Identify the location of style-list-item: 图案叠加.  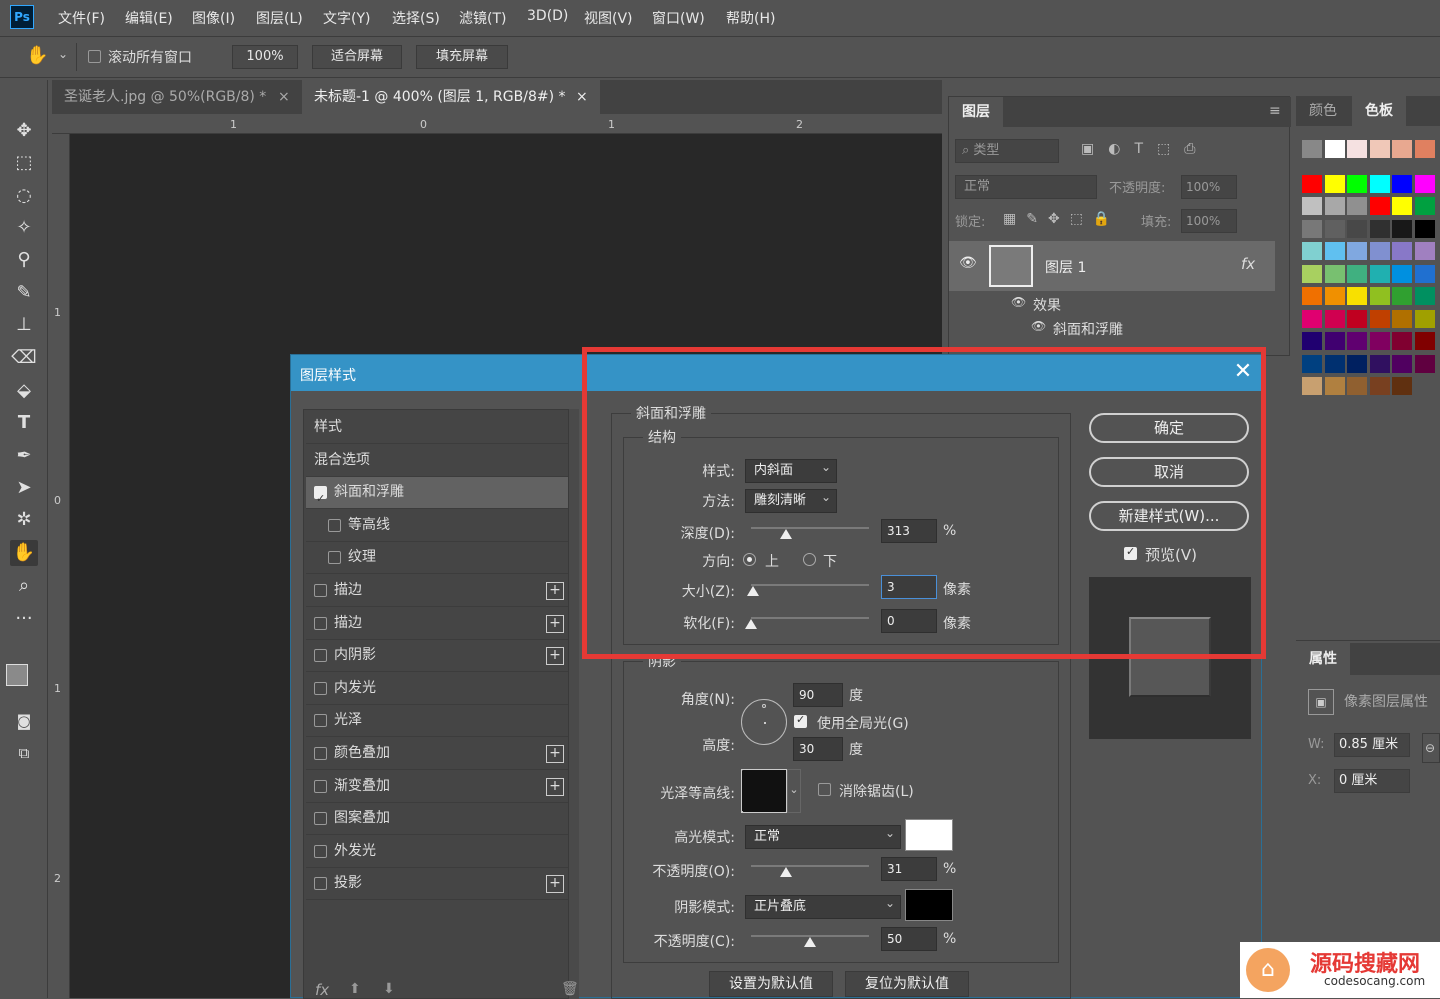
(437, 819).